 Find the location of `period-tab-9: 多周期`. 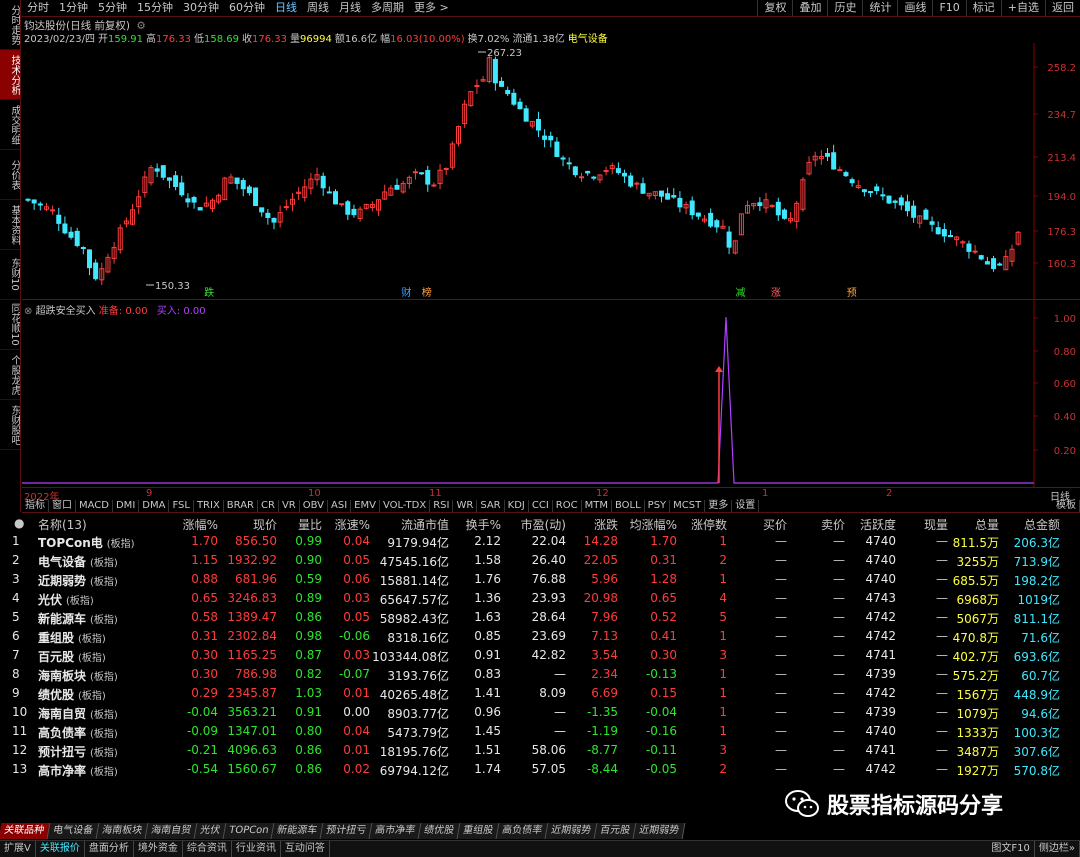

period-tab-9: 多周期 is located at coordinates (387, 8).